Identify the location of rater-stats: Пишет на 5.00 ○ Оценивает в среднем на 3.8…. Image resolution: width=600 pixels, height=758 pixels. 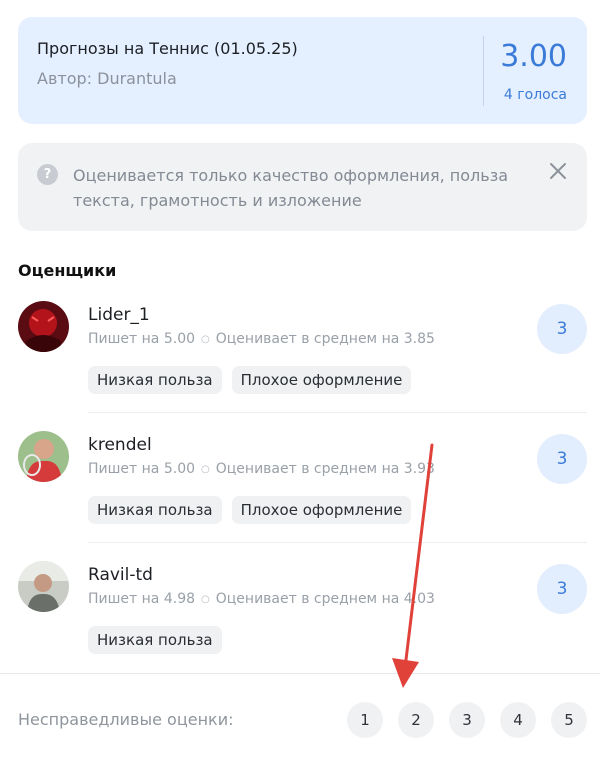
(261, 339).